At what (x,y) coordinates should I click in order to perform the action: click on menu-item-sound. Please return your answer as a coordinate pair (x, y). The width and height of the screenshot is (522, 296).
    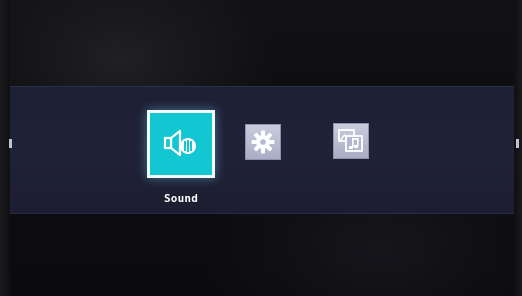
    Looking at the image, I should click on (181, 144).